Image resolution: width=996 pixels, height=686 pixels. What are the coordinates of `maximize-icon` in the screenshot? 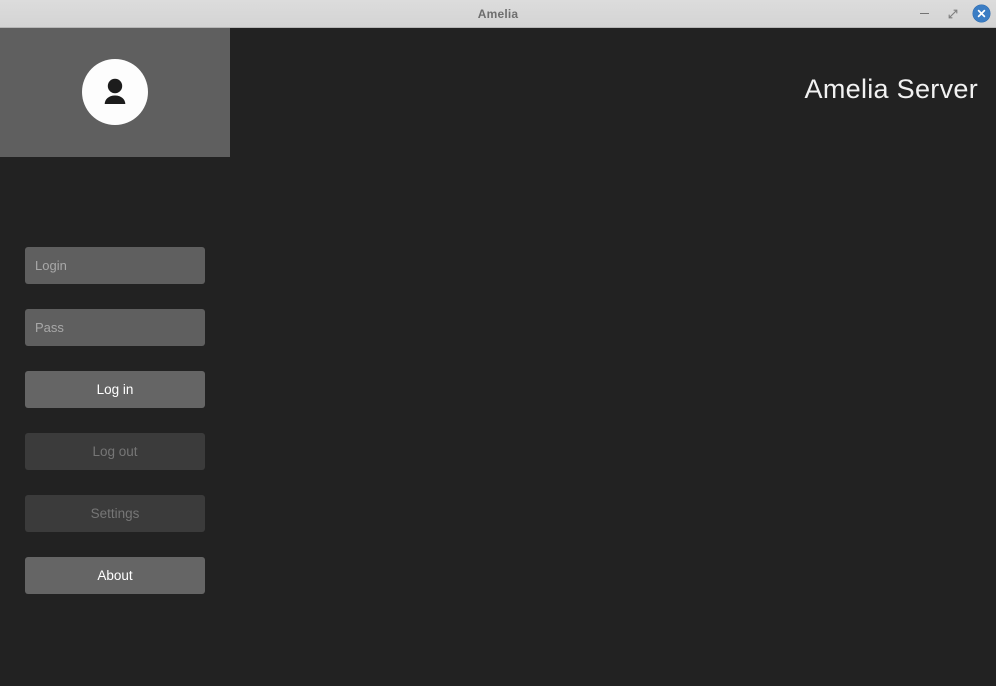 It's located at (953, 13).